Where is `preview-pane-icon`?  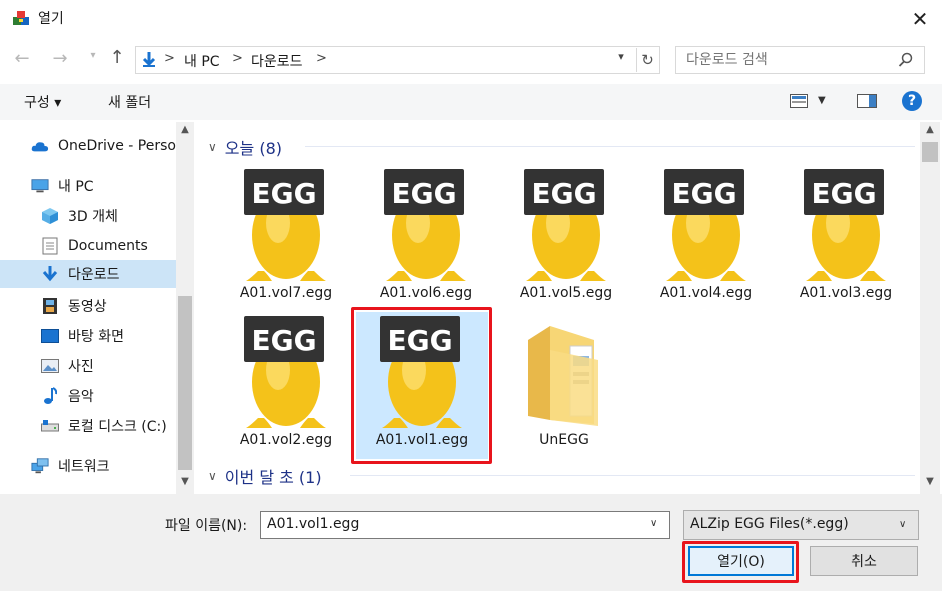
preview-pane-icon is located at coordinates (867, 101).